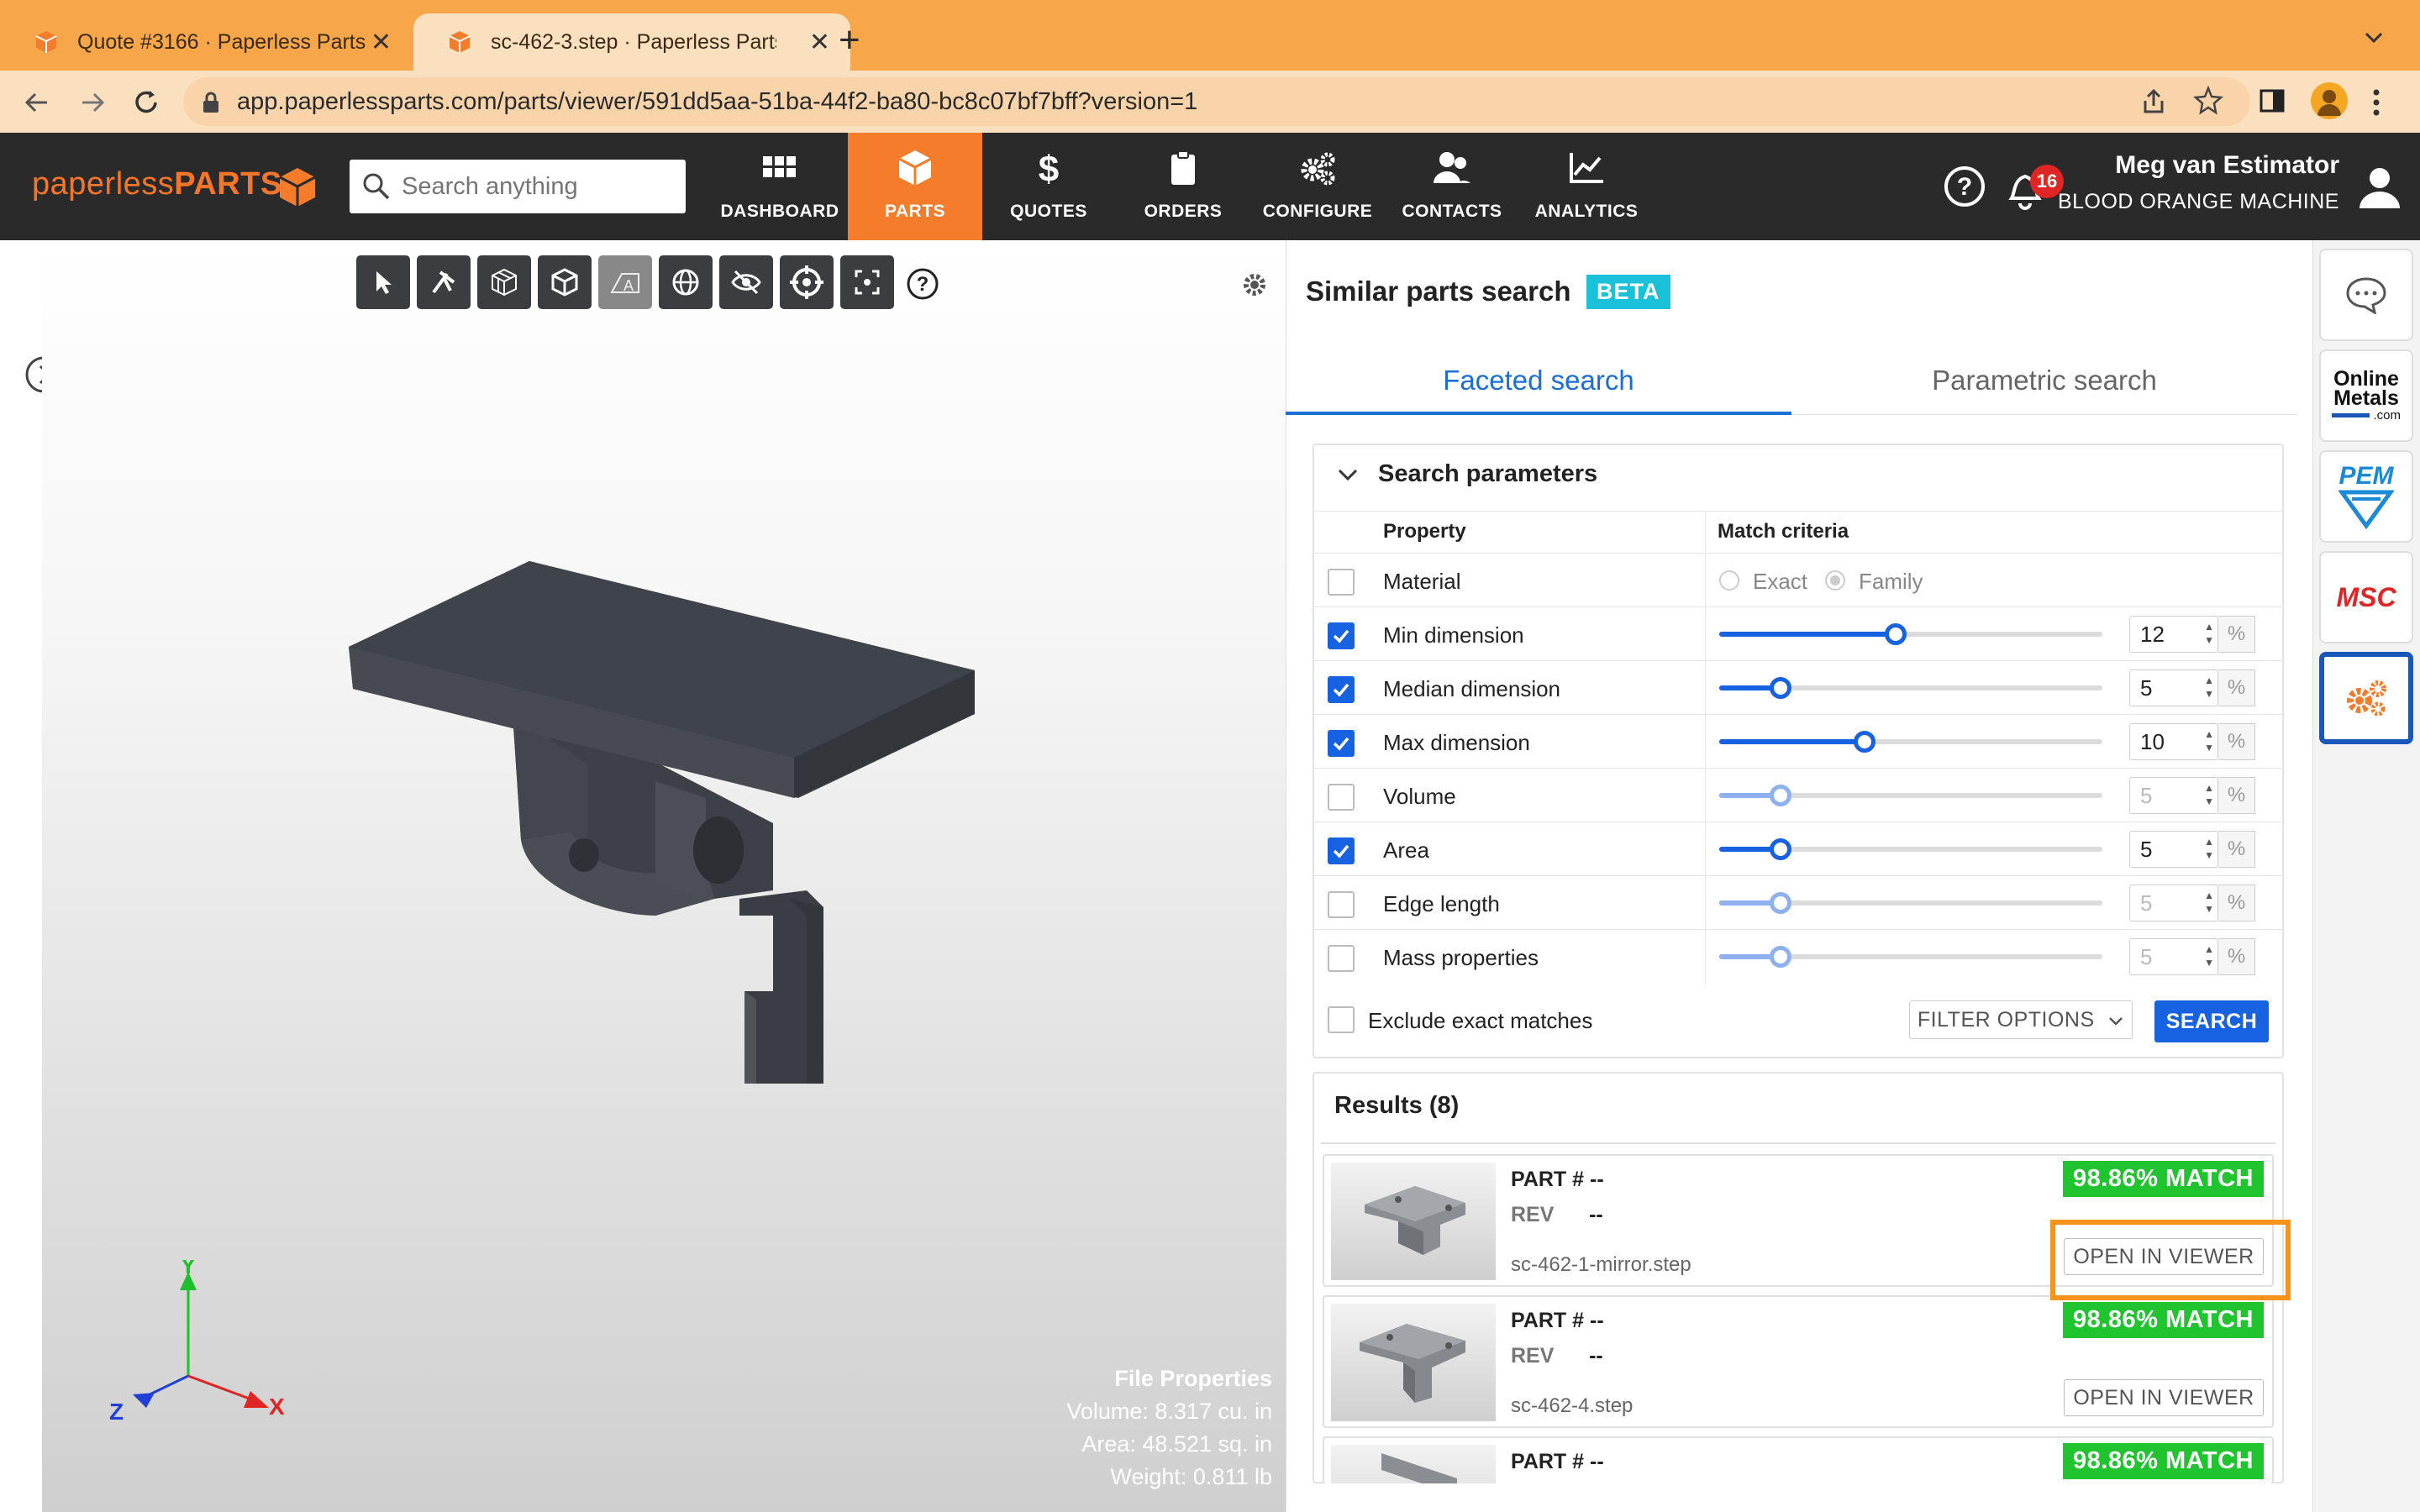 The height and width of the screenshot is (1512, 2420). Describe the element at coordinates (1799, 1459) in the screenshot. I see `result-card: PART # -- 98.86% MATCH` at that location.